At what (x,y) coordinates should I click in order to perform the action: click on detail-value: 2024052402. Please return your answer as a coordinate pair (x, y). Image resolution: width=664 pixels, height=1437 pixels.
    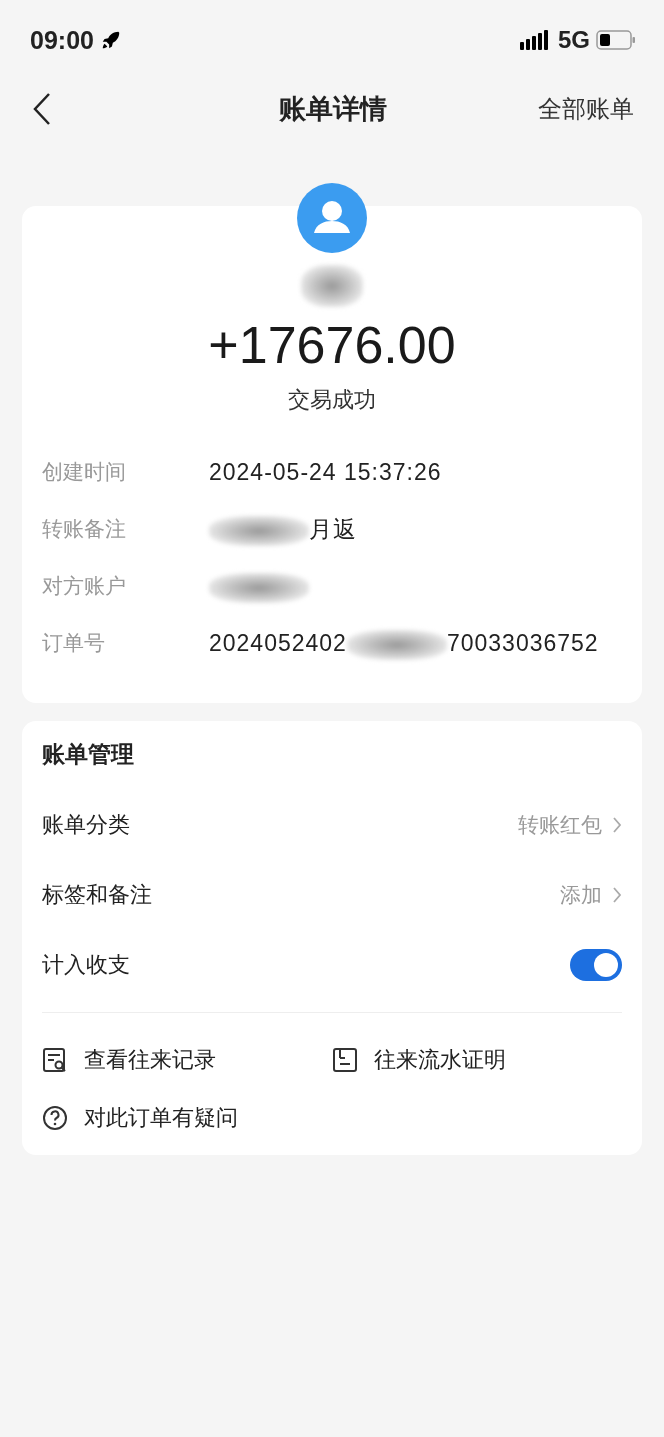
    Looking at the image, I should click on (278, 643).